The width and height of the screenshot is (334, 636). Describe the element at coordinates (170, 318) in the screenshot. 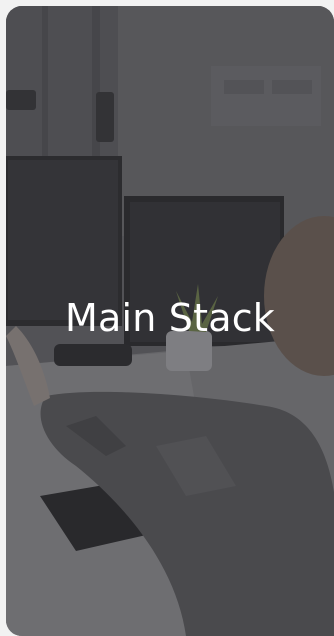

I see `screen-title: Main Stack` at that location.